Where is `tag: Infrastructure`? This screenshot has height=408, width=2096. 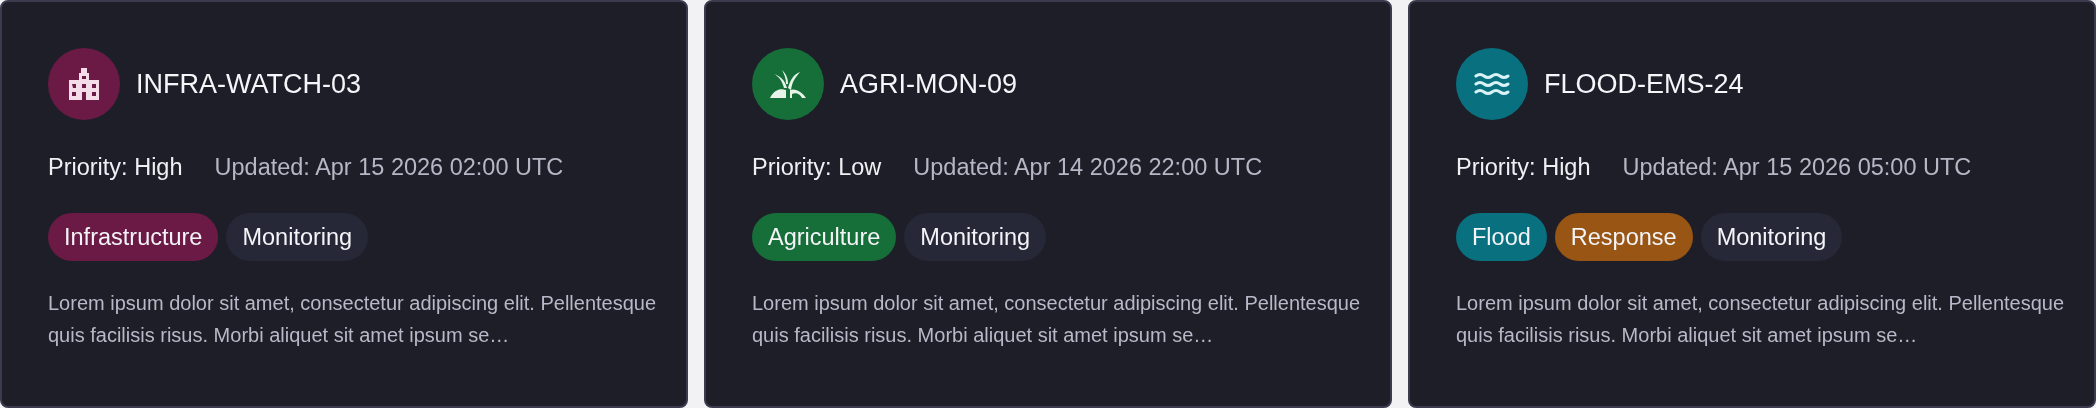 tag: Infrastructure is located at coordinates (133, 237).